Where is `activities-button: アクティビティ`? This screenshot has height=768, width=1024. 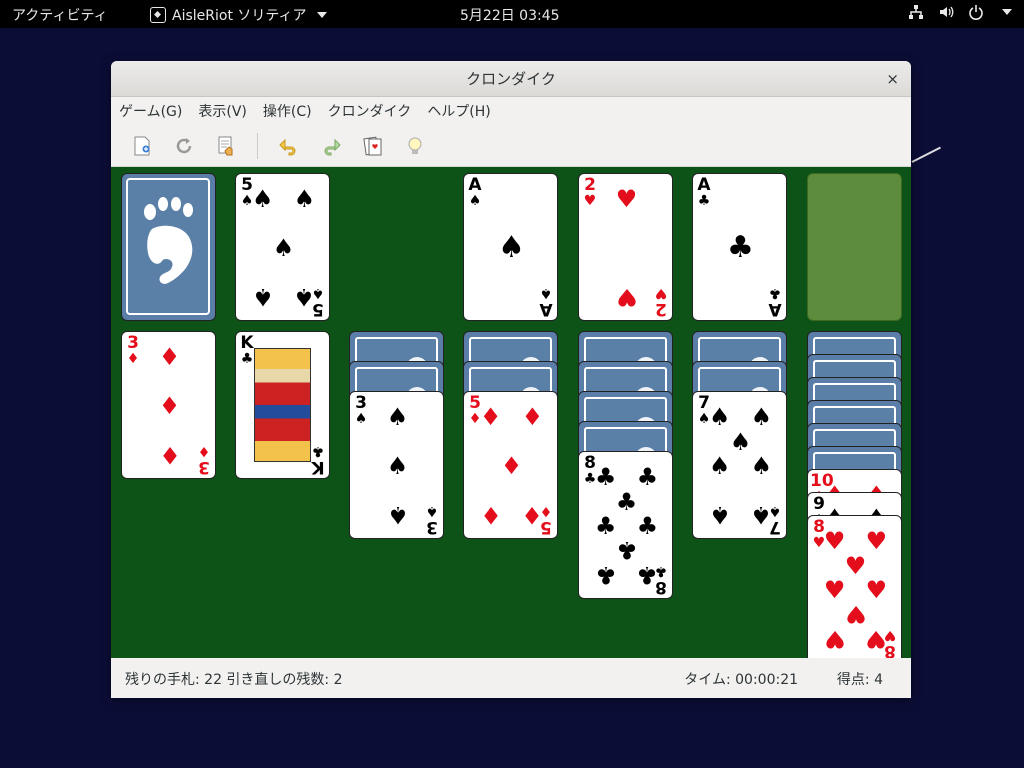
activities-button: アクティビティ is located at coordinates (60, 15).